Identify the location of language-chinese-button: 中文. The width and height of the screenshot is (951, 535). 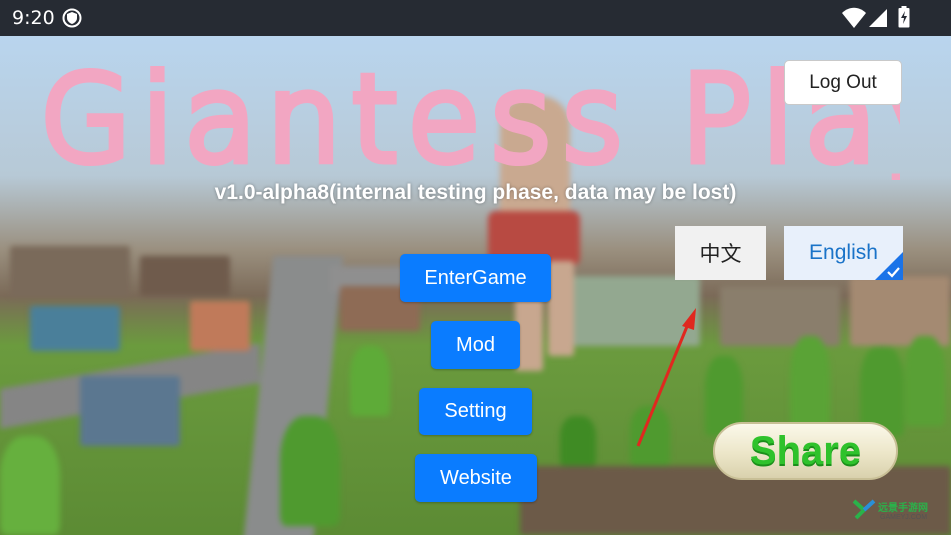
(720, 253).